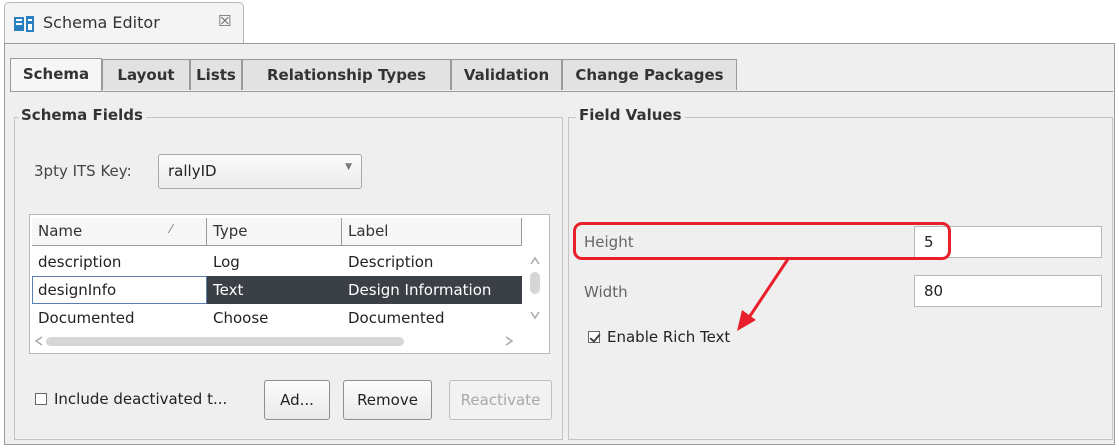  I want to click on width-field: 80, so click(1008, 291).